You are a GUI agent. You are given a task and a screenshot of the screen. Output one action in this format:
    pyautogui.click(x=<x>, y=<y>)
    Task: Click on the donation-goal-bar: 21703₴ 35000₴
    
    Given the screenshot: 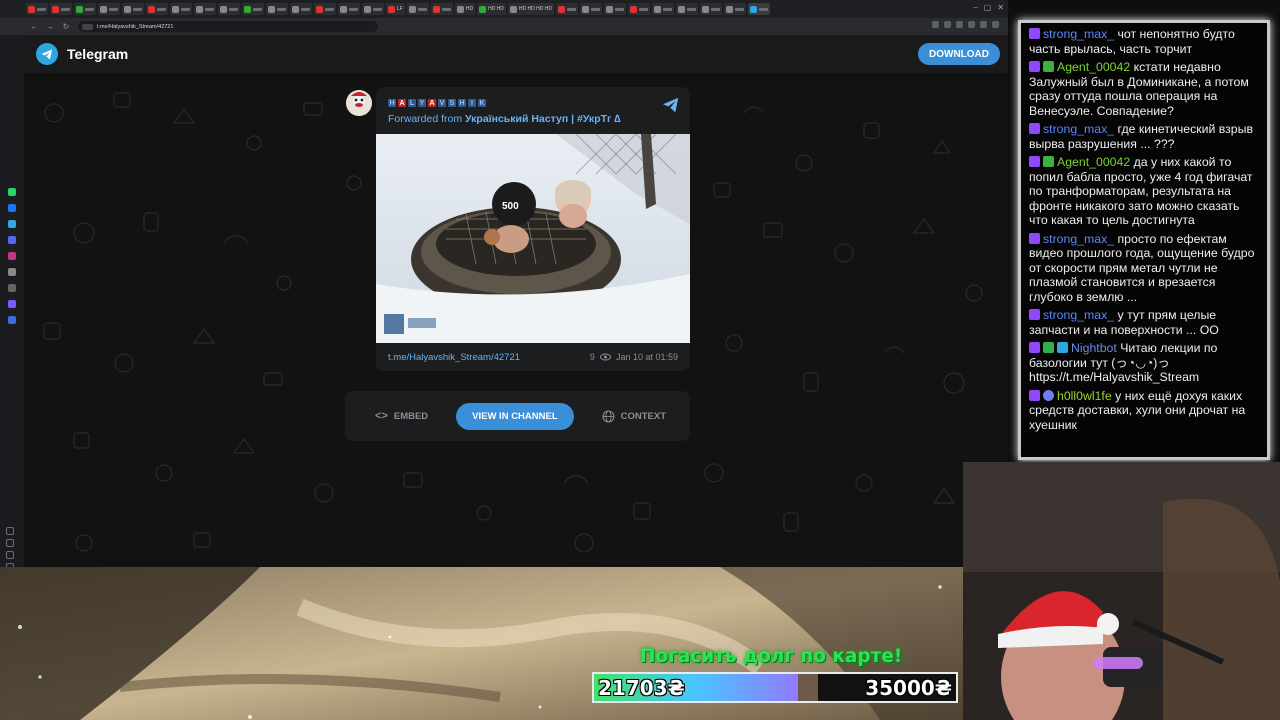 What is the action you would take?
    pyautogui.click(x=775, y=687)
    